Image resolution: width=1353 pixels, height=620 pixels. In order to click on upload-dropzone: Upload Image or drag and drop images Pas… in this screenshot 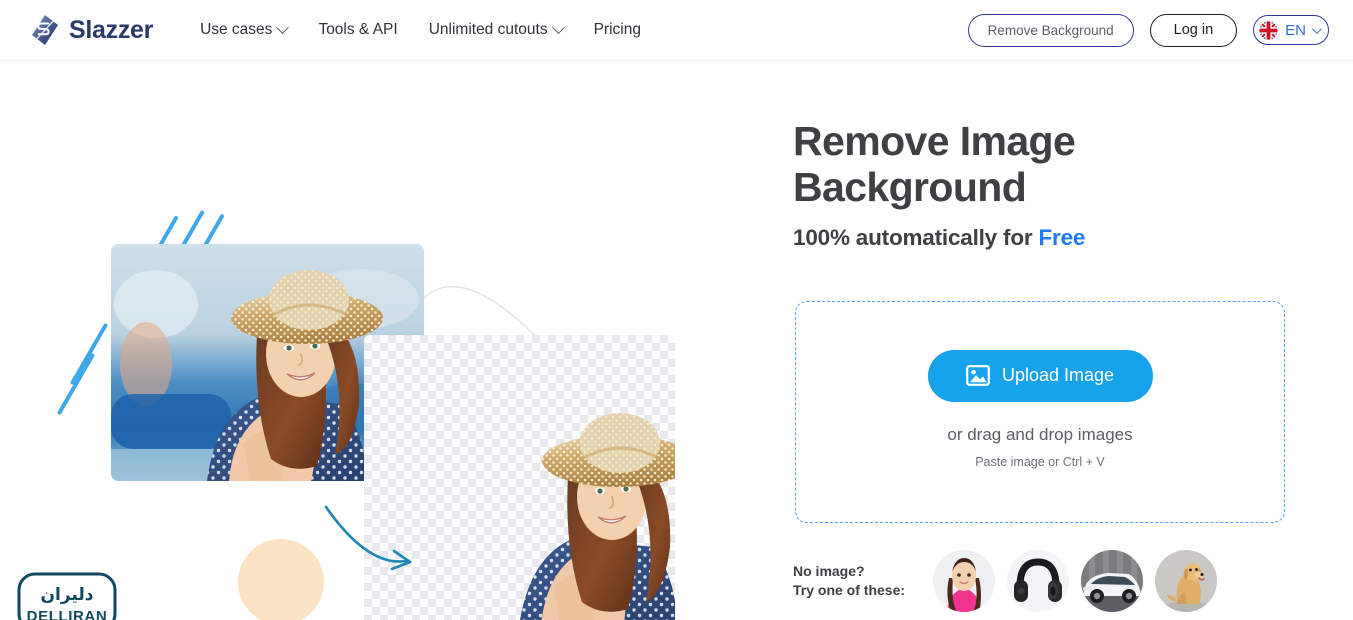, I will do `click(1040, 412)`.